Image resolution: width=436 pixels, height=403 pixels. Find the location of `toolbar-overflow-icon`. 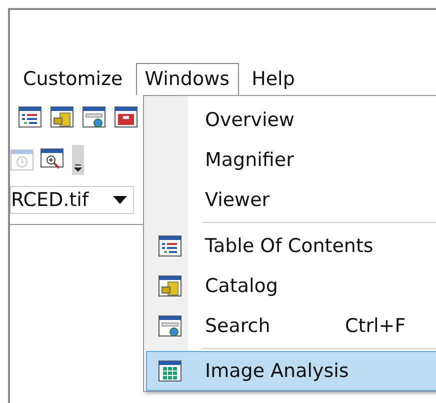

toolbar-overflow-icon is located at coordinates (78, 160).